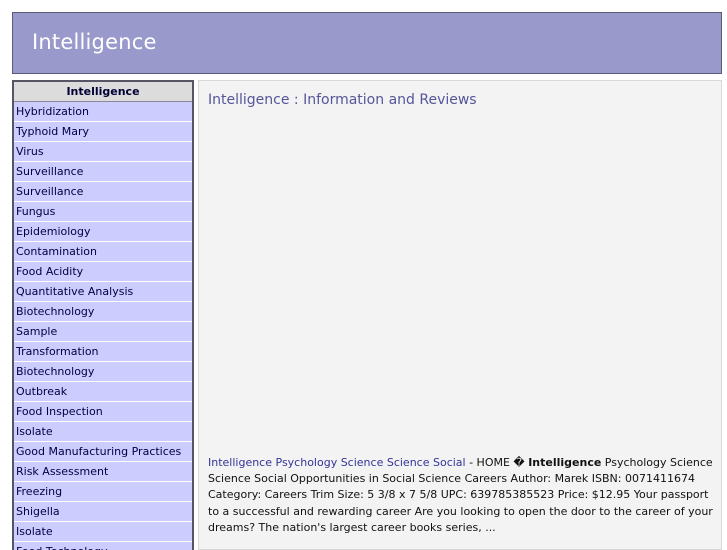  What do you see at coordinates (342, 100) in the screenshot?
I see `page-title: Intelligence : Information and Reviews` at bounding box center [342, 100].